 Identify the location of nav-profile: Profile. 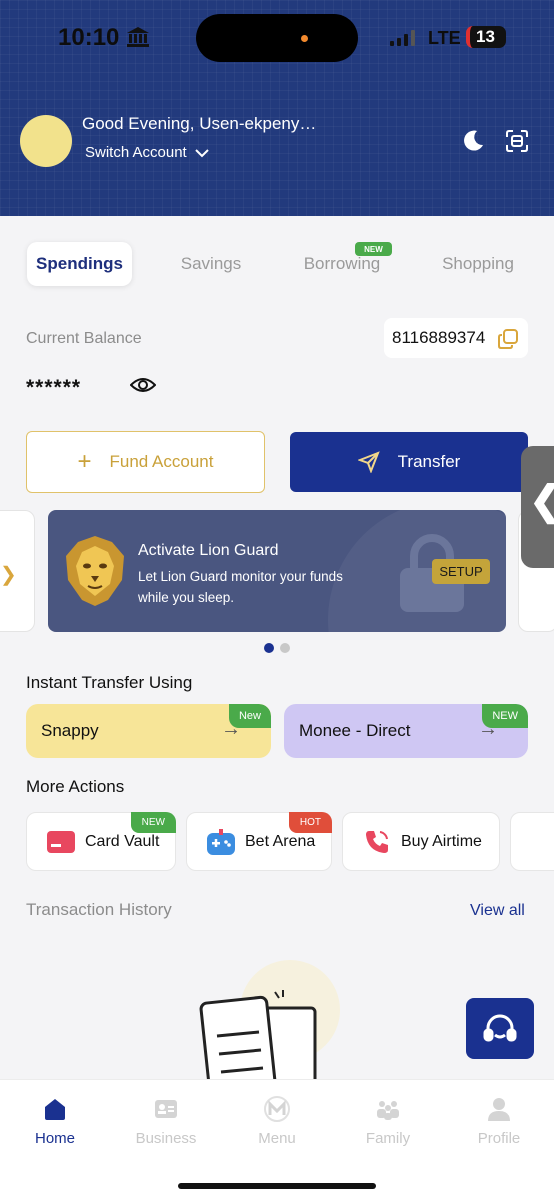
(499, 1121).